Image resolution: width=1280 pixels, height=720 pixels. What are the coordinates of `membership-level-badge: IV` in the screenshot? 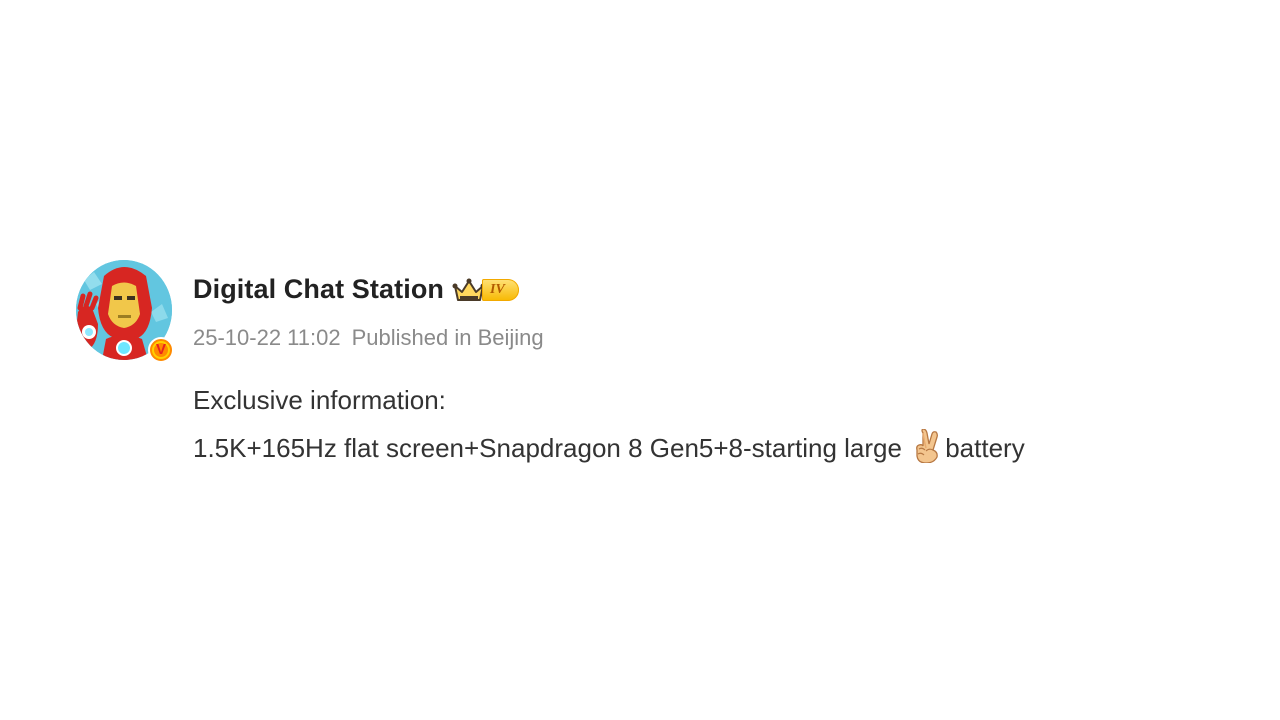 It's located at (485, 290).